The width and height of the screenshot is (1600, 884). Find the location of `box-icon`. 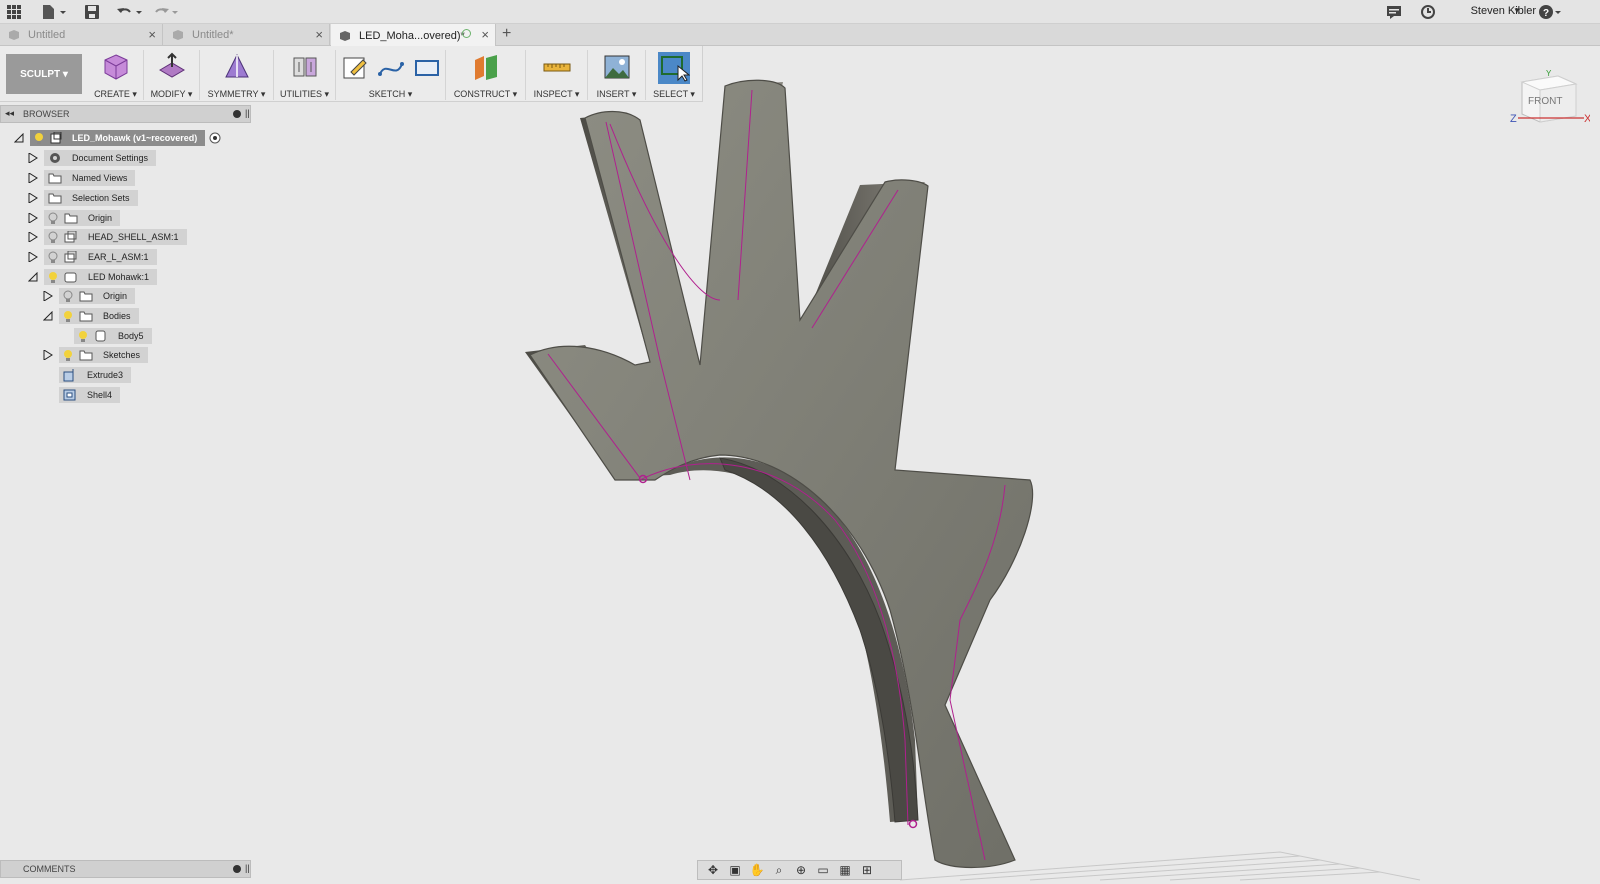

box-icon is located at coordinates (115, 67).